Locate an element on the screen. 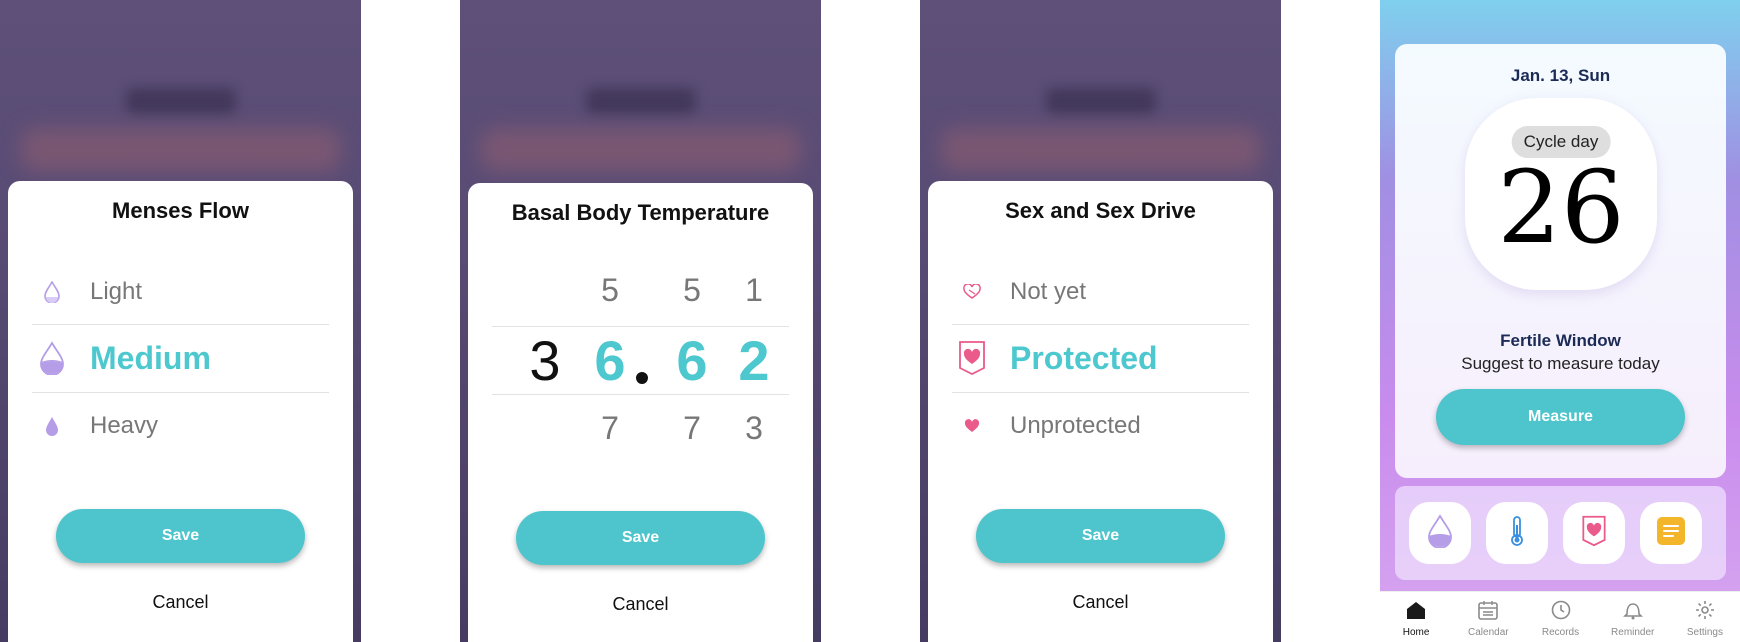  nav-label: Home is located at coordinates (1416, 632).